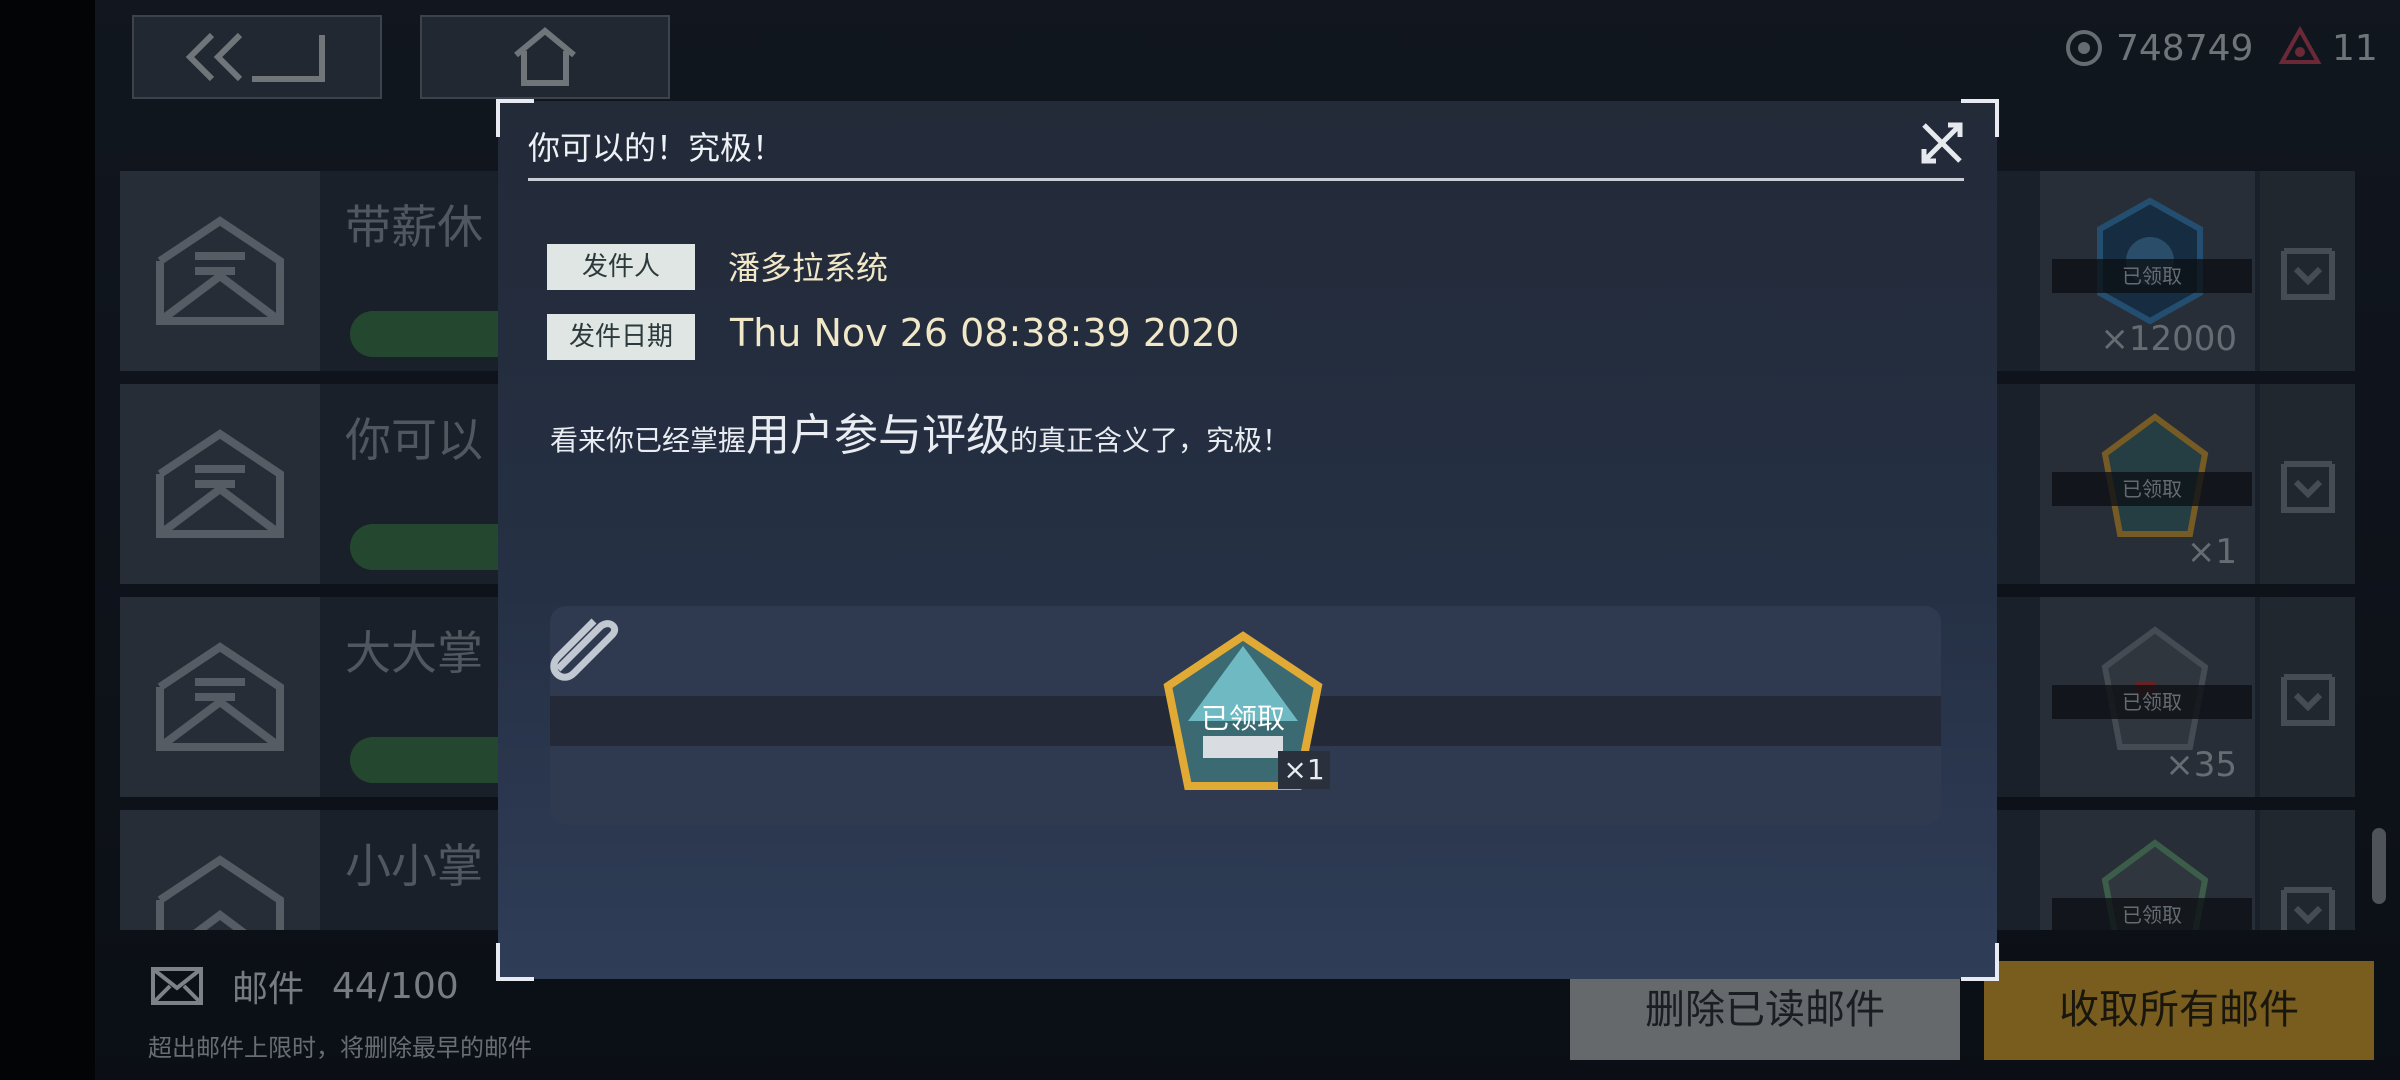  What do you see at coordinates (621, 267) in the screenshot?
I see `sender-label: 发件人` at bounding box center [621, 267].